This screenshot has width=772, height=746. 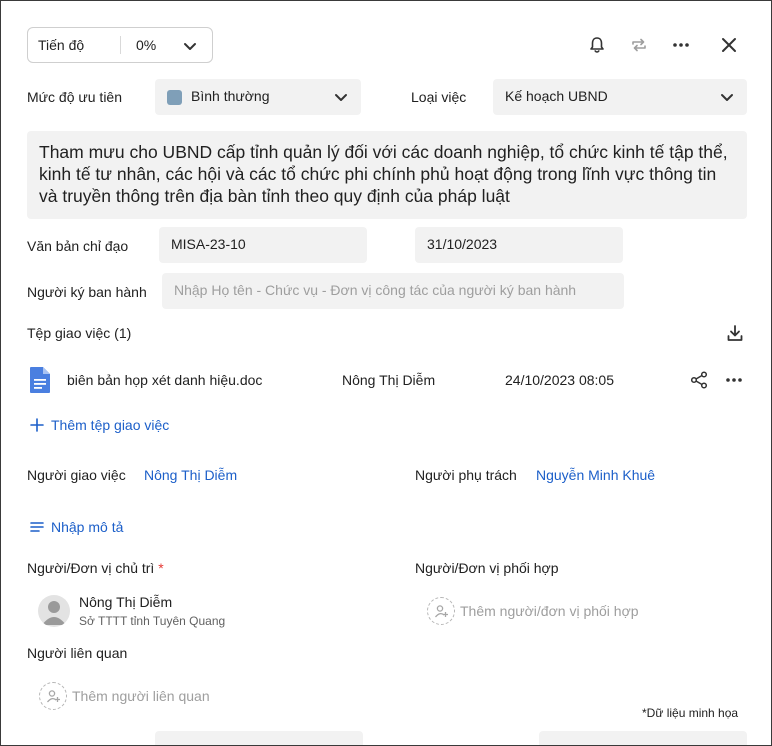 What do you see at coordinates (559, 380) in the screenshot?
I see `file-datetime: 24/10/2023 08:05` at bounding box center [559, 380].